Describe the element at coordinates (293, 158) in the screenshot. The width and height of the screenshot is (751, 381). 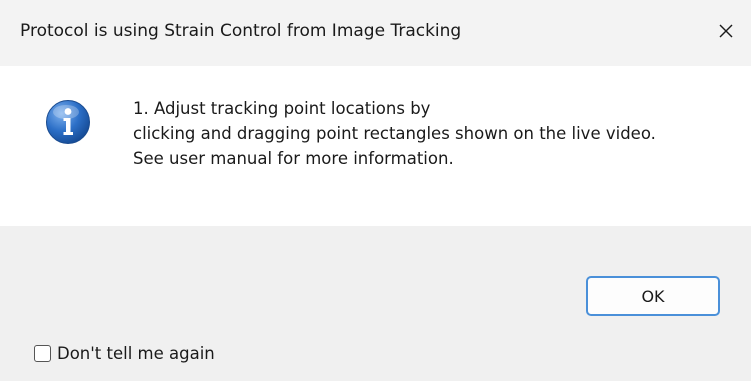
I see `message-line: See user manual for more information.` at that location.